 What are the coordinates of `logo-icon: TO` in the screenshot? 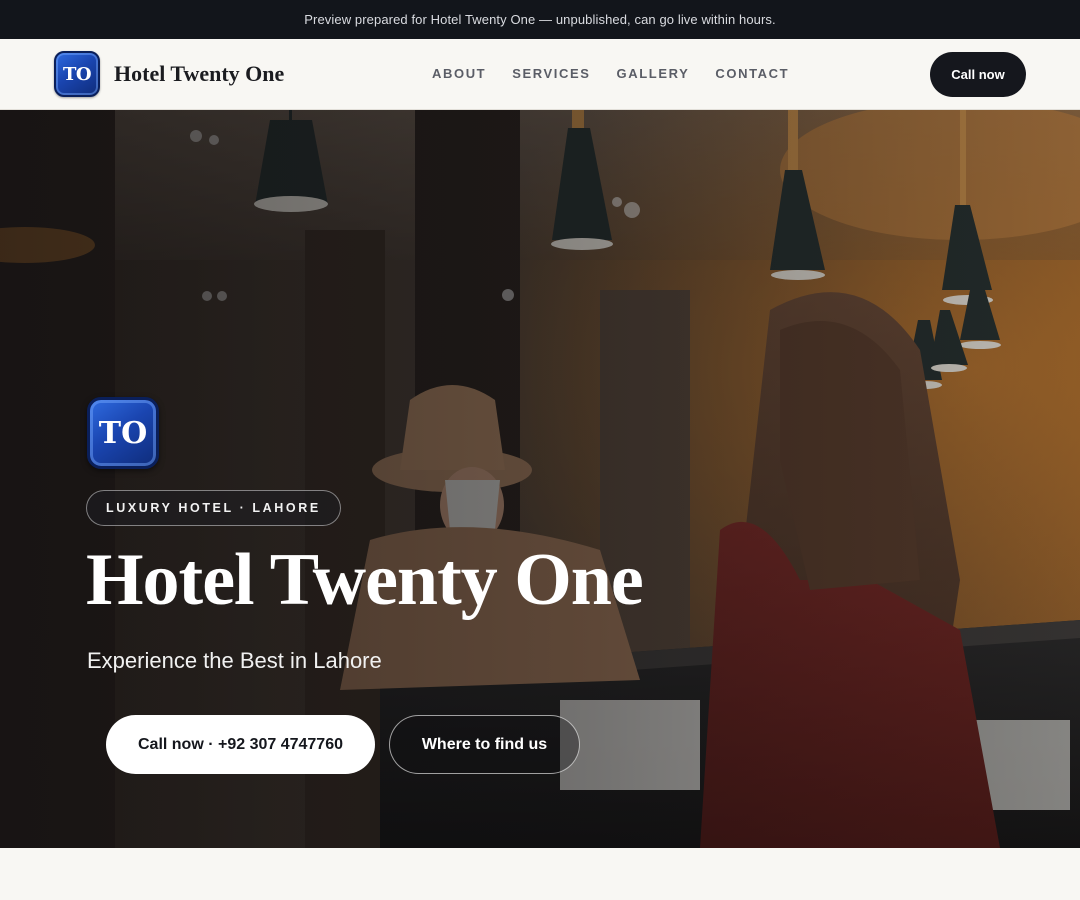 It's located at (77, 74).